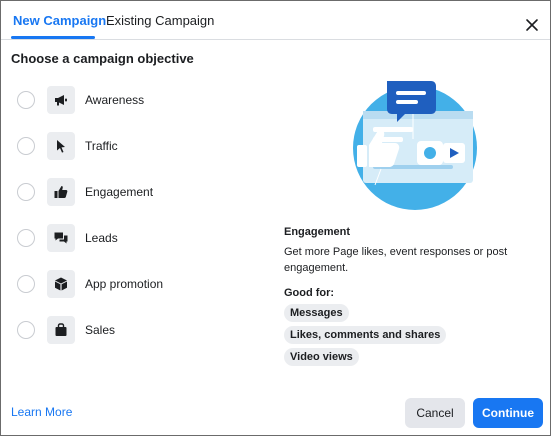 This screenshot has width=551, height=436. What do you see at coordinates (26, 146) in the screenshot?
I see `radio-traffic` at bounding box center [26, 146].